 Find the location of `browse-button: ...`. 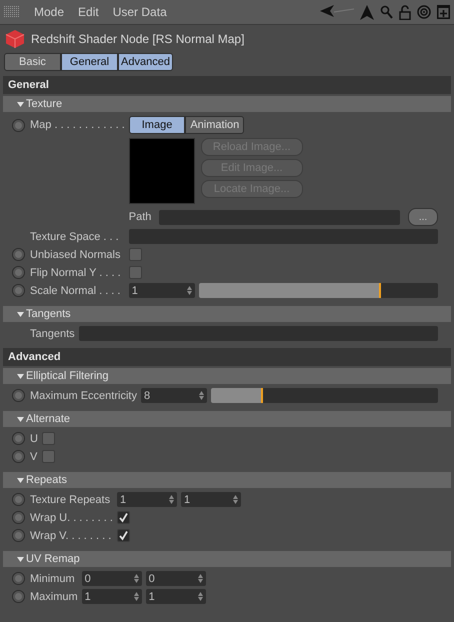

browse-button: ... is located at coordinates (423, 217).